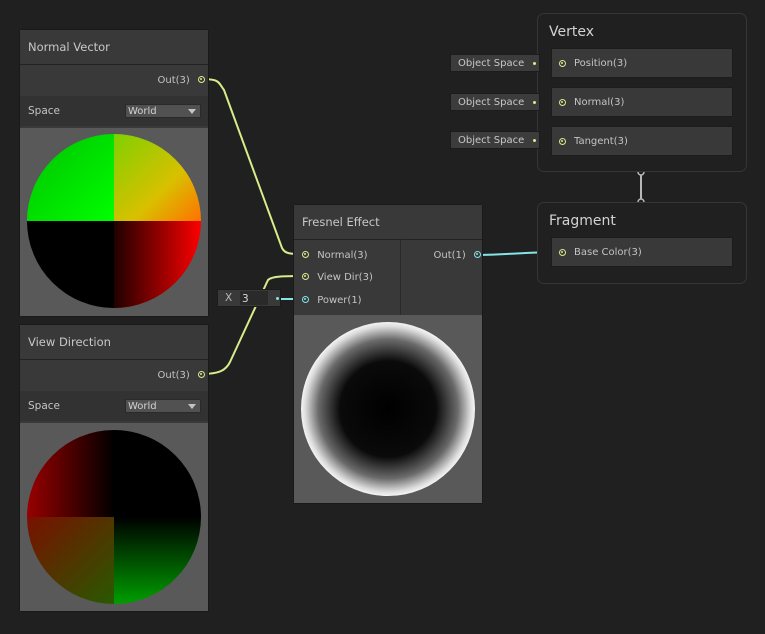 The width and height of the screenshot is (765, 634). I want to click on fresnel-normal-label: Normal(3), so click(342, 255).